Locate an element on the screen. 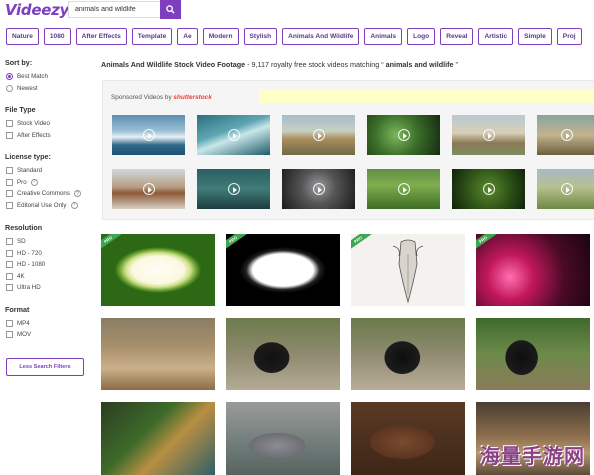 This screenshot has width=594, height=475. results-query: animals and wildlife is located at coordinates (419, 64).